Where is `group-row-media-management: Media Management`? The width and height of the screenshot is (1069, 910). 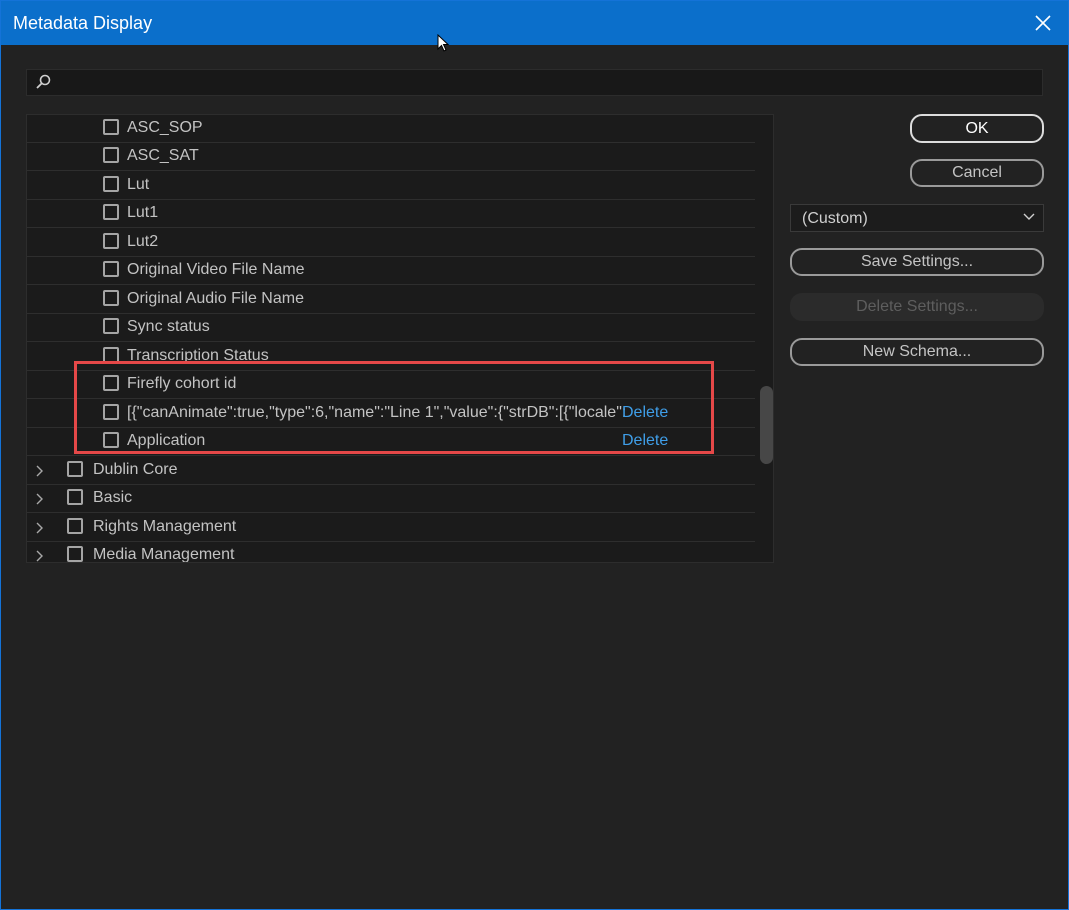 group-row-media-management: Media Management is located at coordinates (391, 552).